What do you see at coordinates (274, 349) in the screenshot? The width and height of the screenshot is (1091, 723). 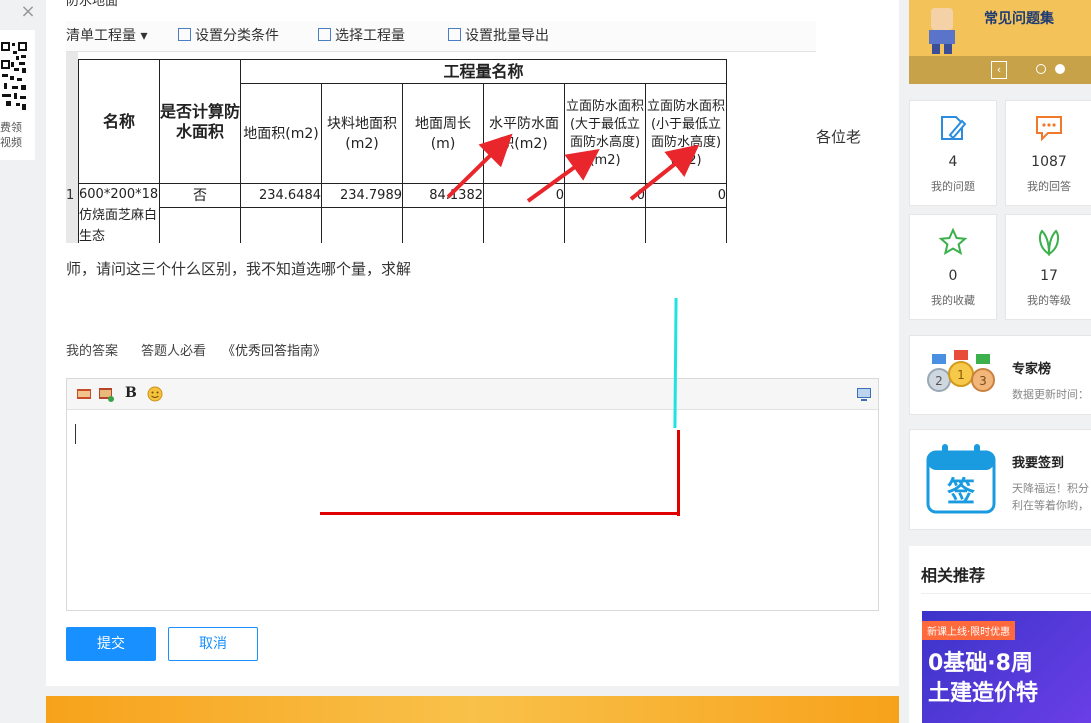 I see `answer-guide-link: 《优秀回答指南》` at bounding box center [274, 349].